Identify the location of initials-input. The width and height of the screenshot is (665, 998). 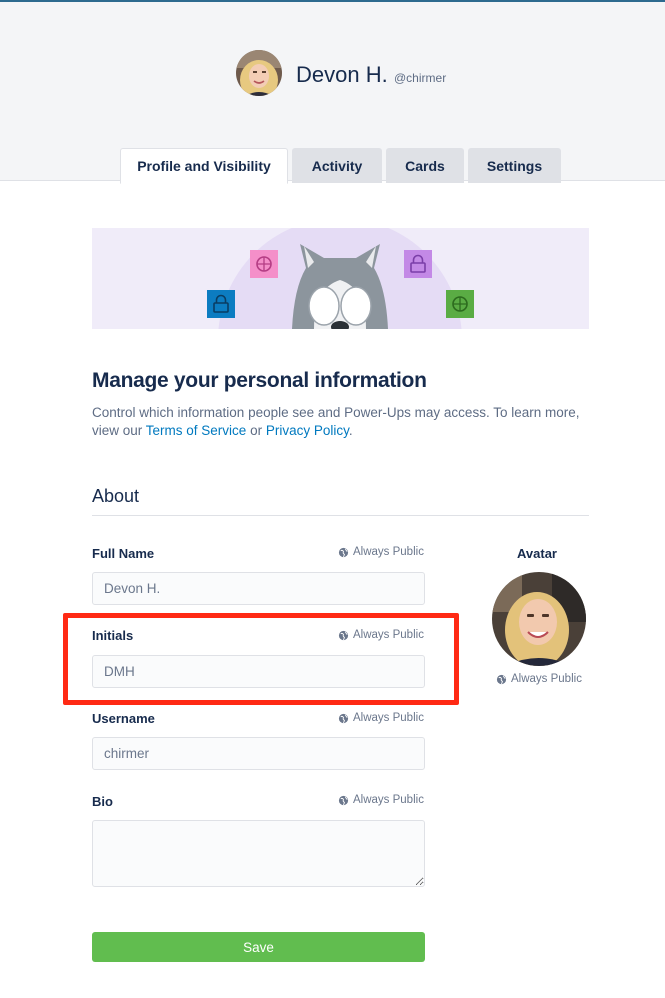
(258, 671).